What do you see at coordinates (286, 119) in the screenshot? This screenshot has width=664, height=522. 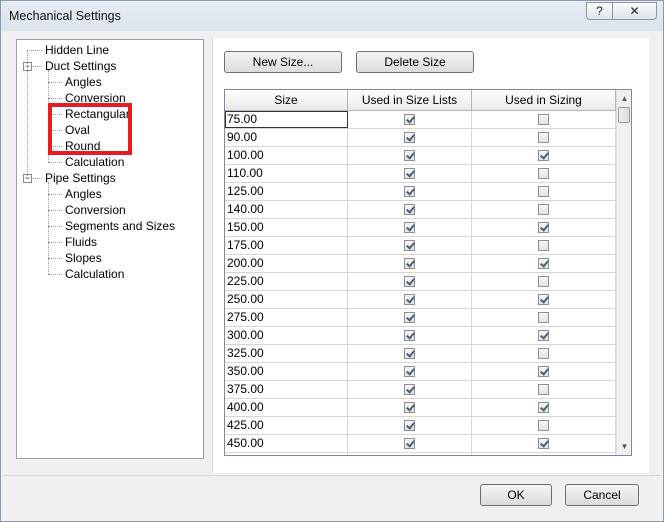 I see `size-cell: 75.00` at bounding box center [286, 119].